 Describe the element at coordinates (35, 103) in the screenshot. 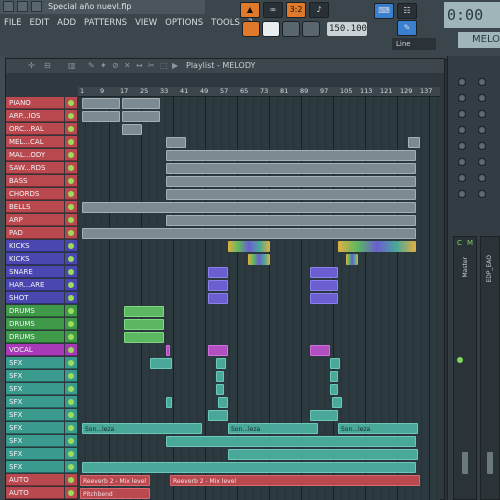

I see `track-label: PIANO` at that location.